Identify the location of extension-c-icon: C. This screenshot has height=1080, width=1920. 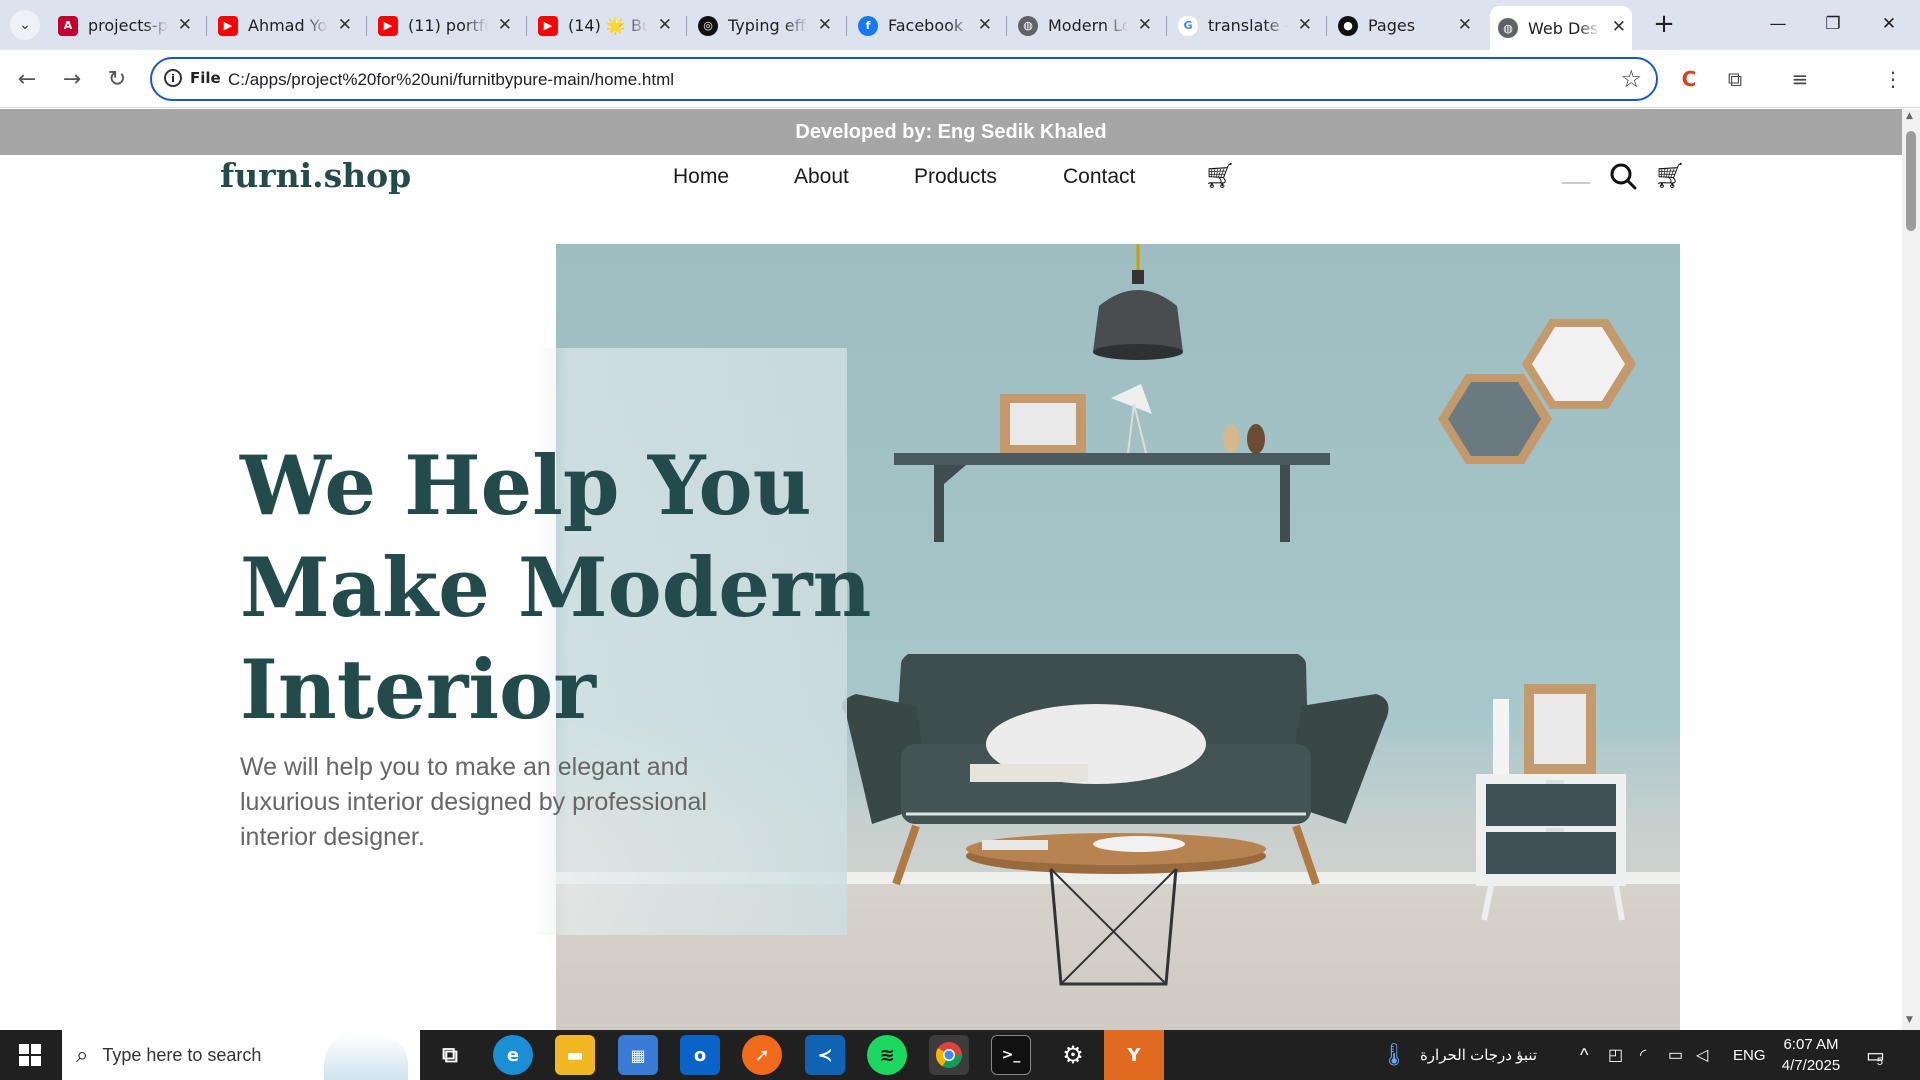
(1689, 79).